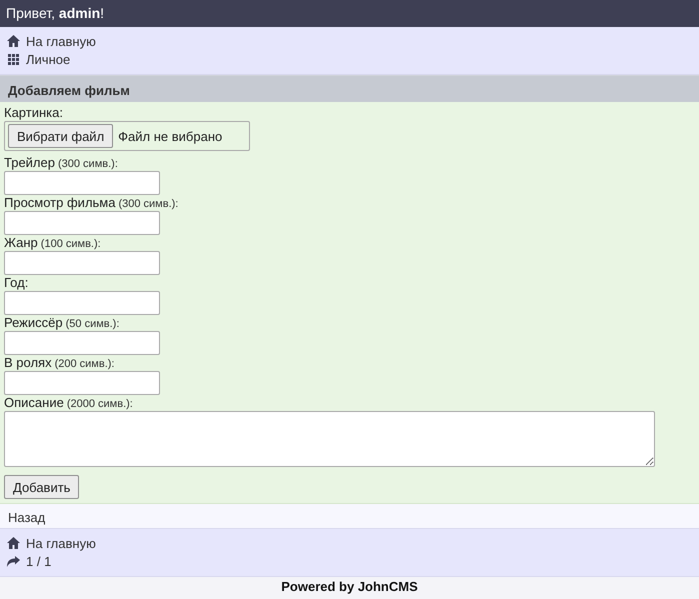 The width and height of the screenshot is (699, 599). I want to click on submit-button: Добавить, so click(42, 487).